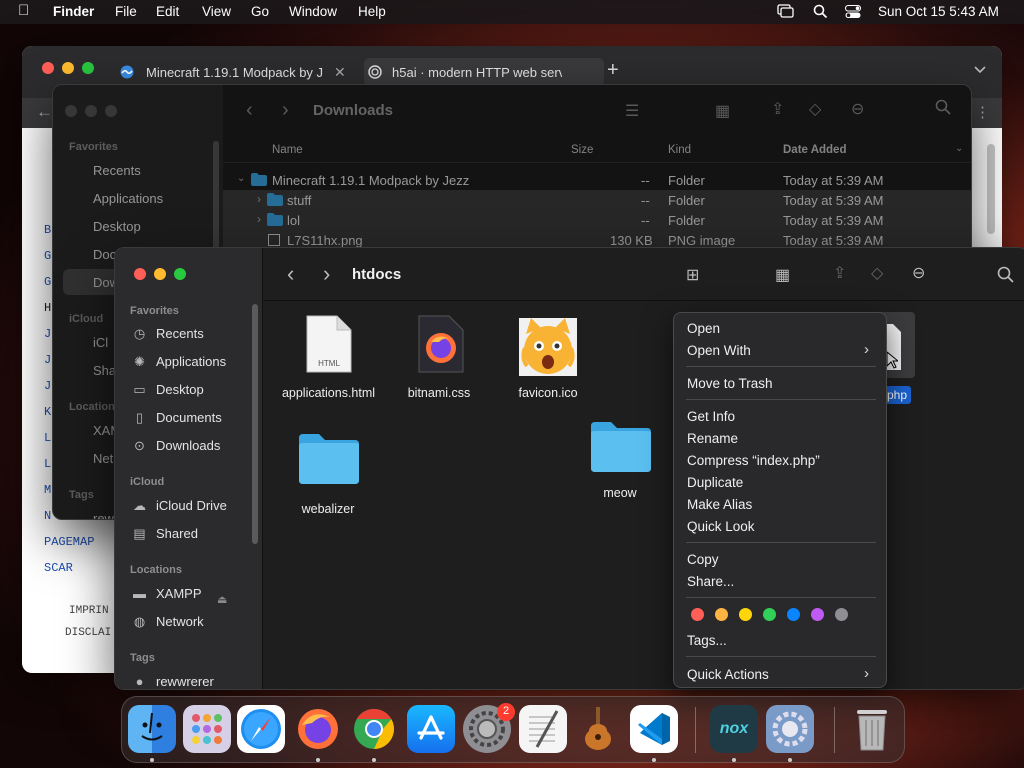 The height and width of the screenshot is (768, 1024). Describe the element at coordinates (551, 359) in the screenshot. I see `file-item: favicon.ico` at that location.